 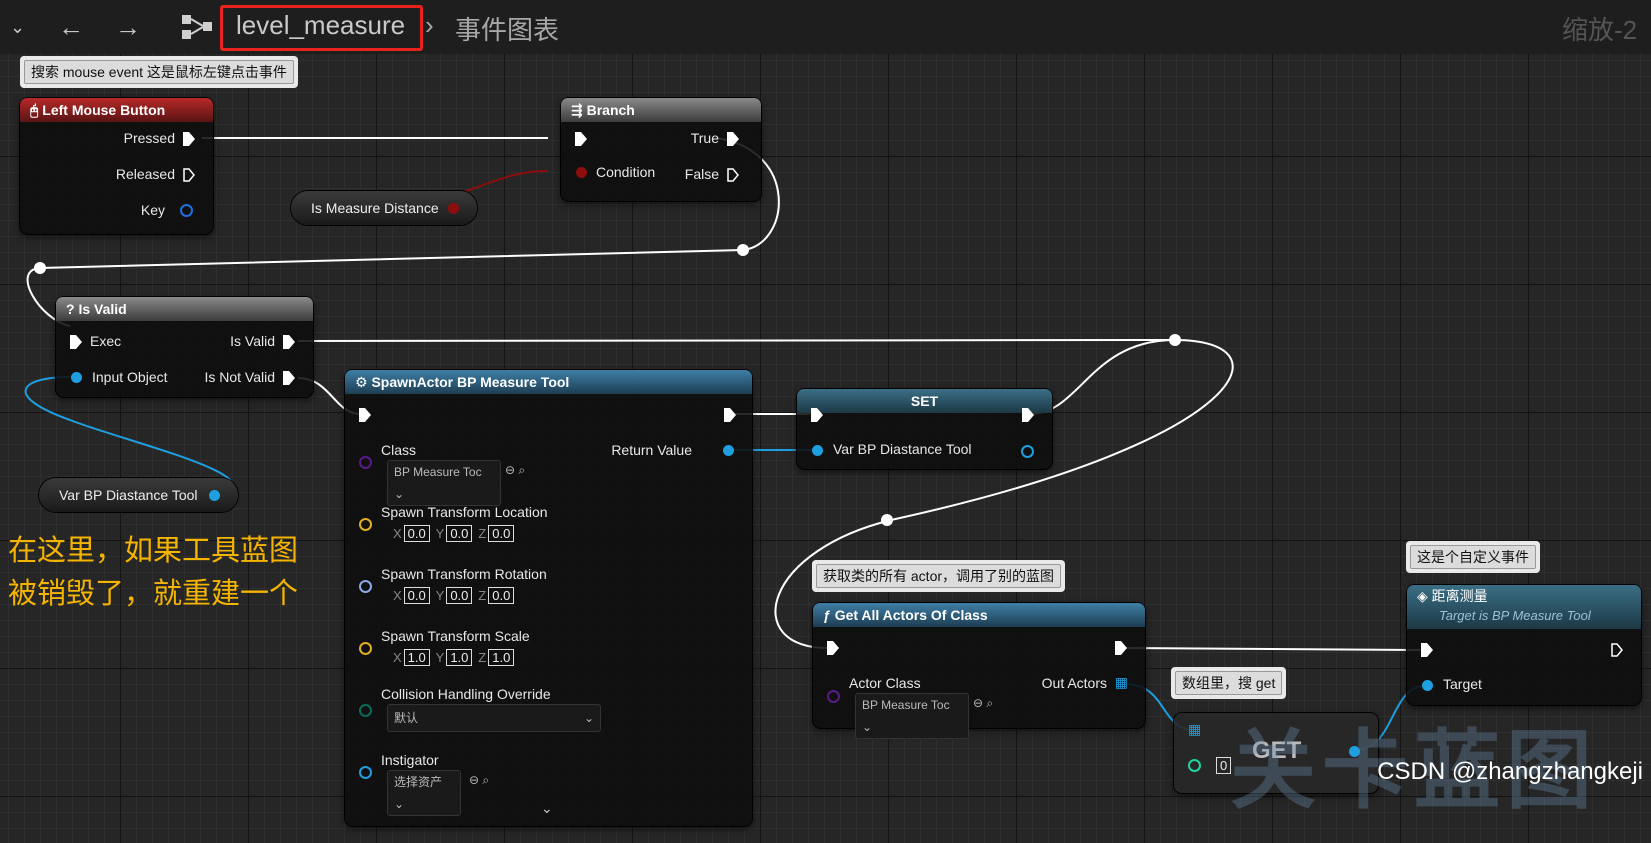 What do you see at coordinates (1473, 557) in the screenshot?
I see `comment-bubble-custom-event: 这是个自定义事件` at bounding box center [1473, 557].